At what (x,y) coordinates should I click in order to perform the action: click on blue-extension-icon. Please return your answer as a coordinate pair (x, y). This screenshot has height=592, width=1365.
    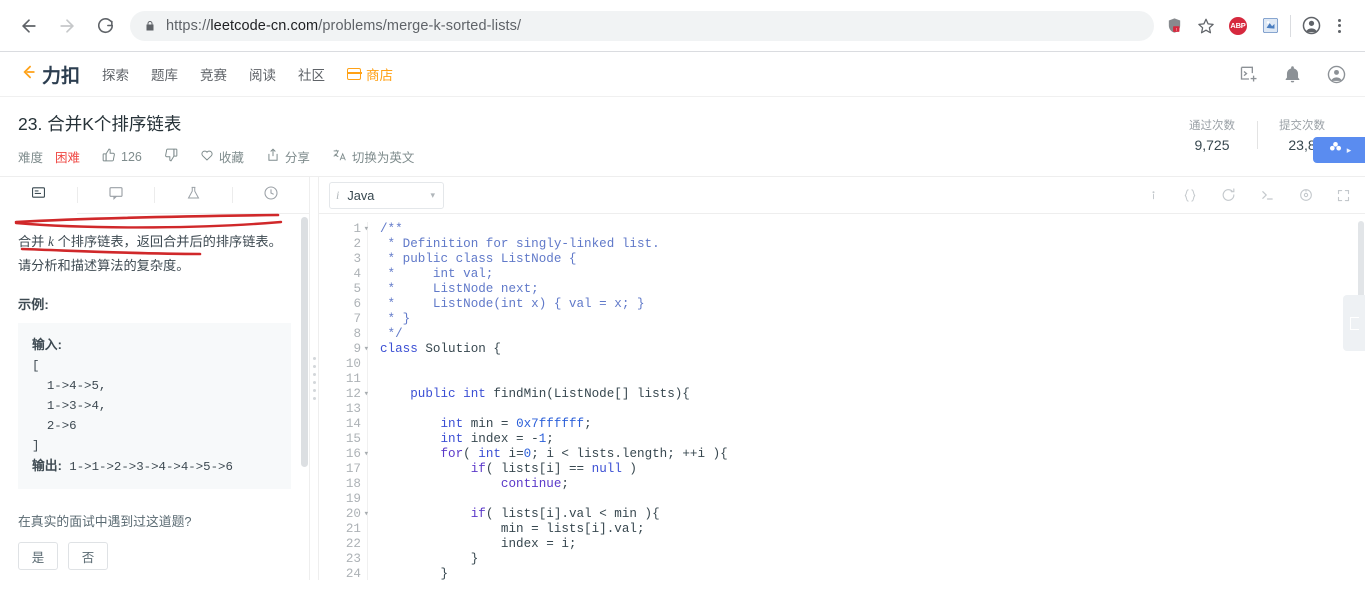
    Looking at the image, I should click on (1270, 26).